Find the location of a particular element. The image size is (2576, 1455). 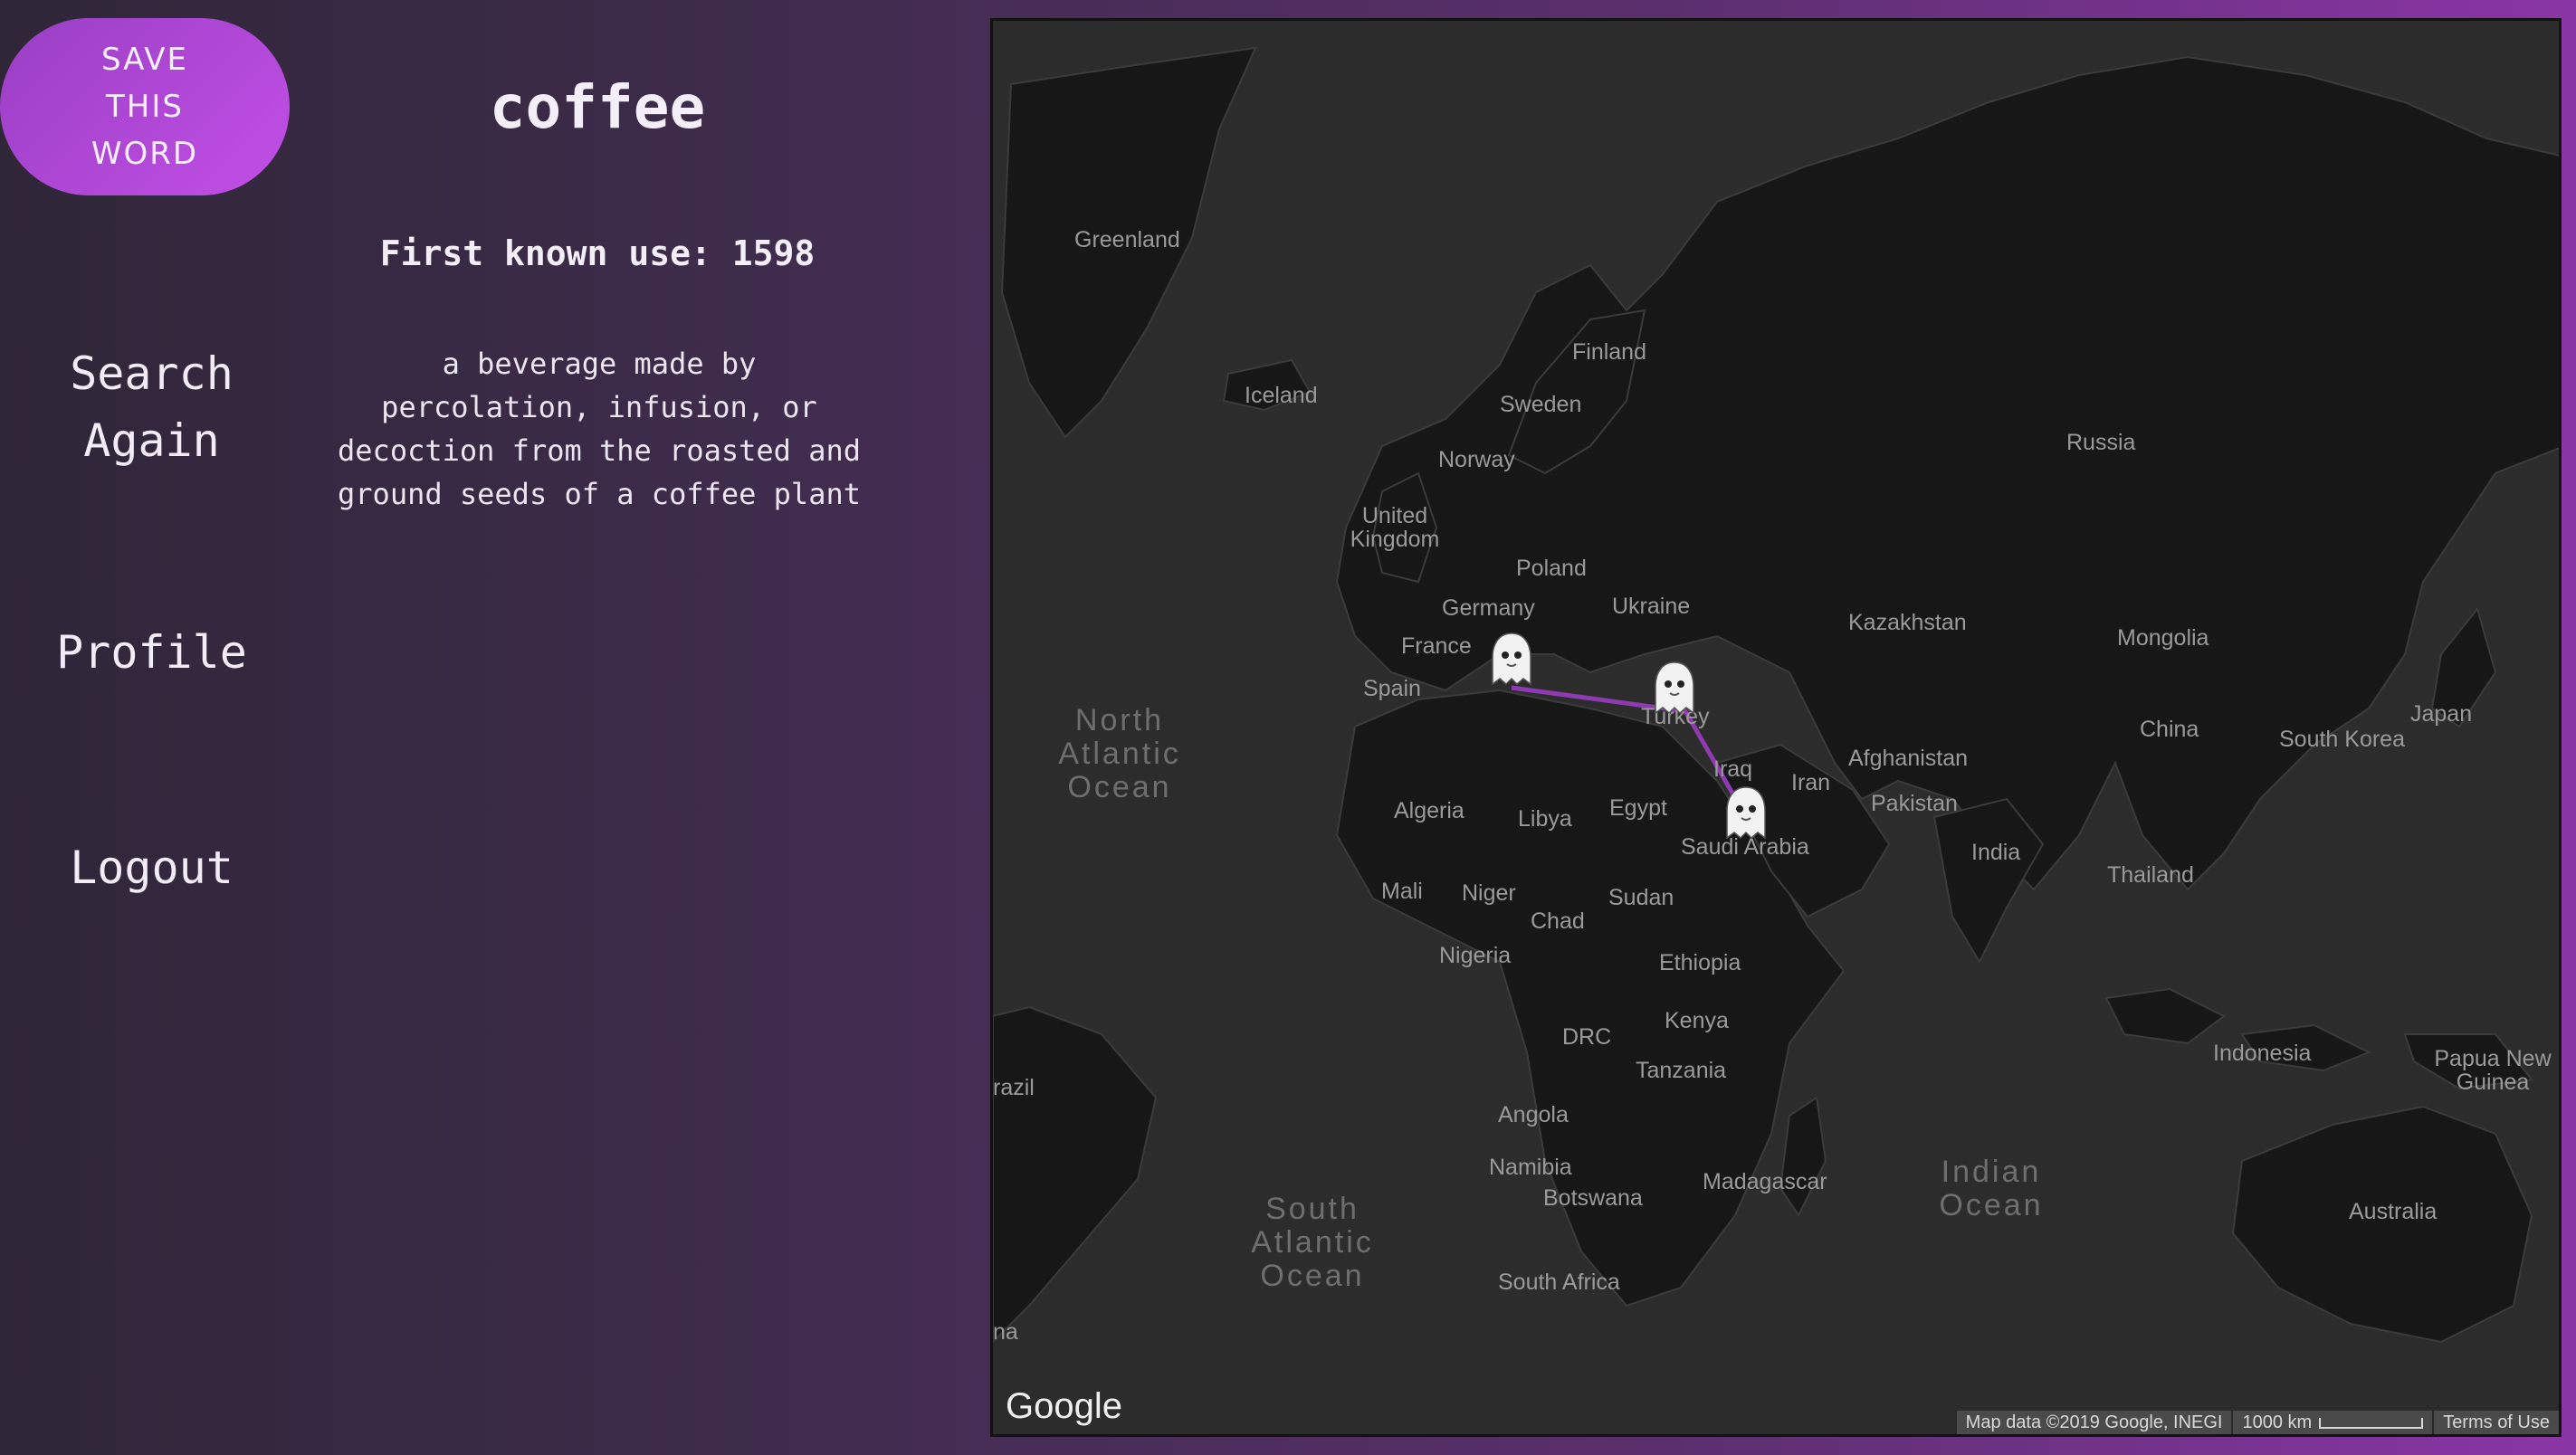

first-known-use: First known use: 1598 is located at coordinates (598, 253).